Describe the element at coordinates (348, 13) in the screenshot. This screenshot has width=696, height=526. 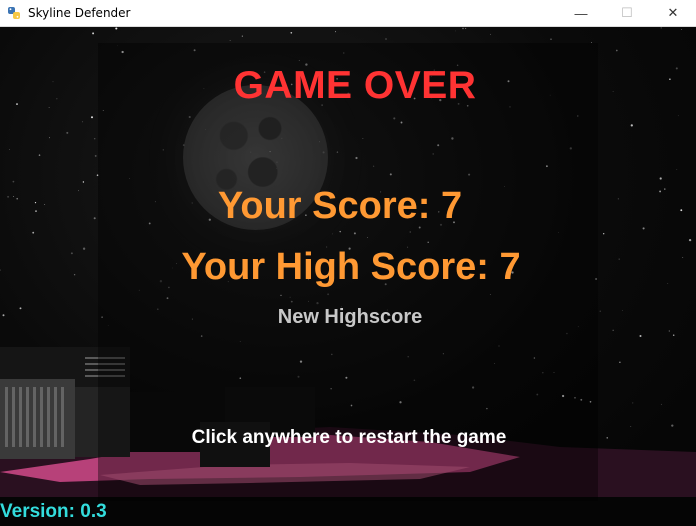
I see `window-titlebar: Skyline Defender — ☐ ✕` at that location.